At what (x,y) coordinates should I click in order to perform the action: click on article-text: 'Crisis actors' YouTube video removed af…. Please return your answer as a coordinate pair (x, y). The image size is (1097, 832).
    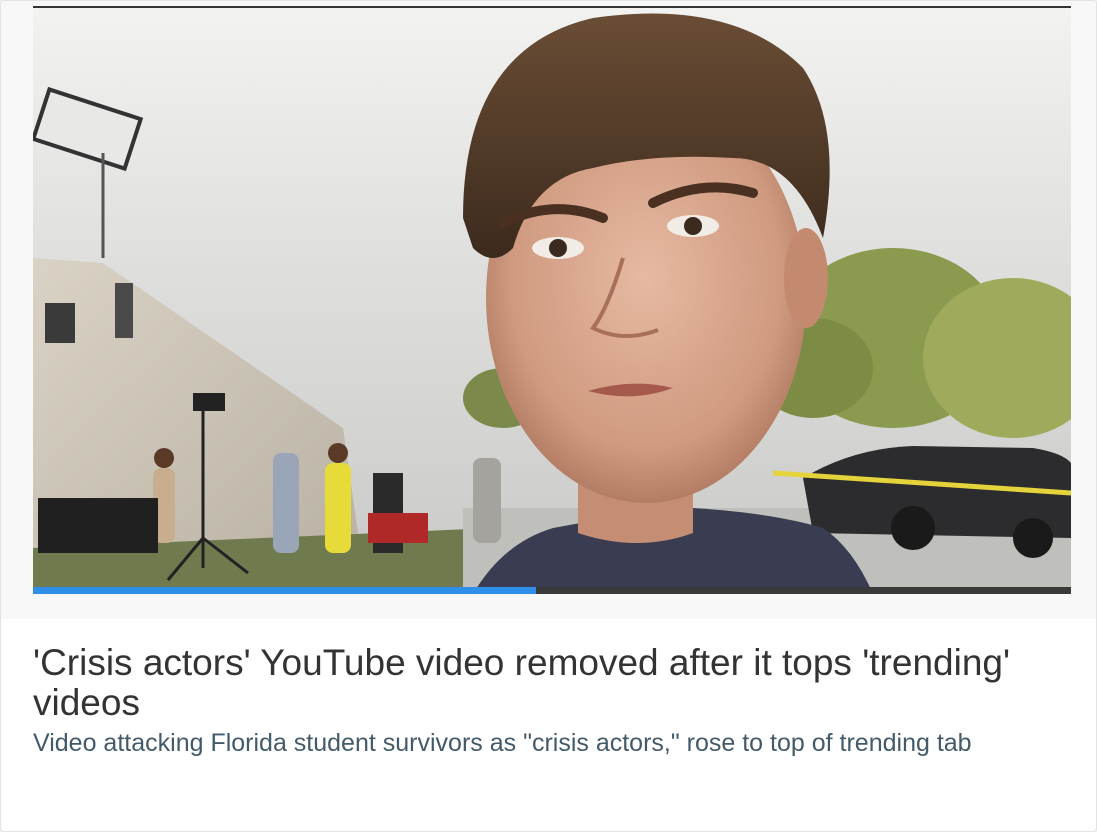
    Looking at the image, I should click on (548, 700).